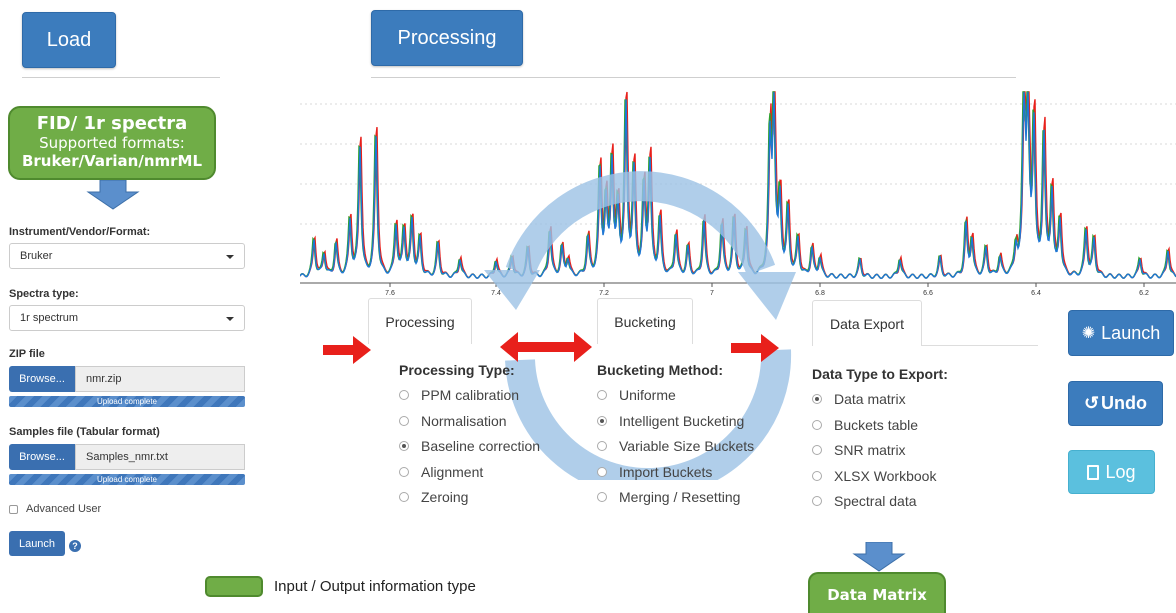 The image size is (1176, 613). What do you see at coordinates (680, 497) in the screenshot?
I see `option-label: Merging / Resetting` at bounding box center [680, 497].